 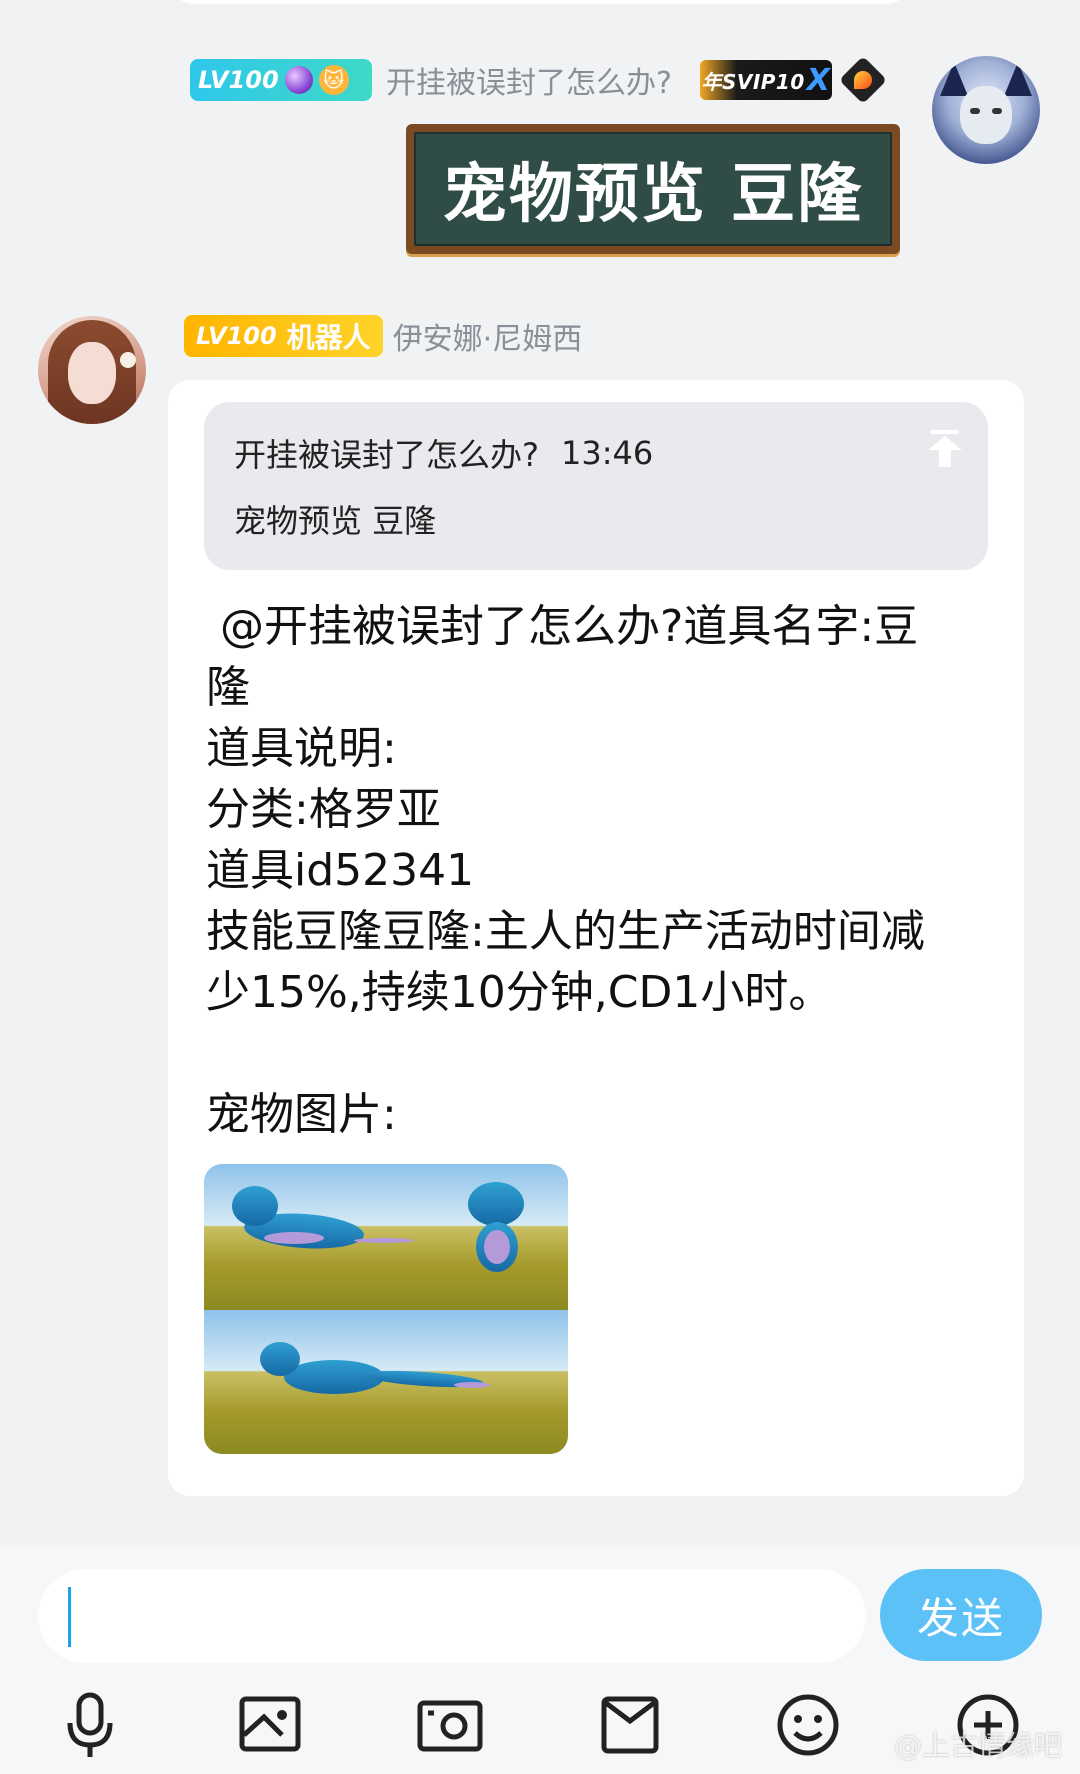 What do you see at coordinates (986, 110) in the screenshot?
I see `self-avatar` at bounding box center [986, 110].